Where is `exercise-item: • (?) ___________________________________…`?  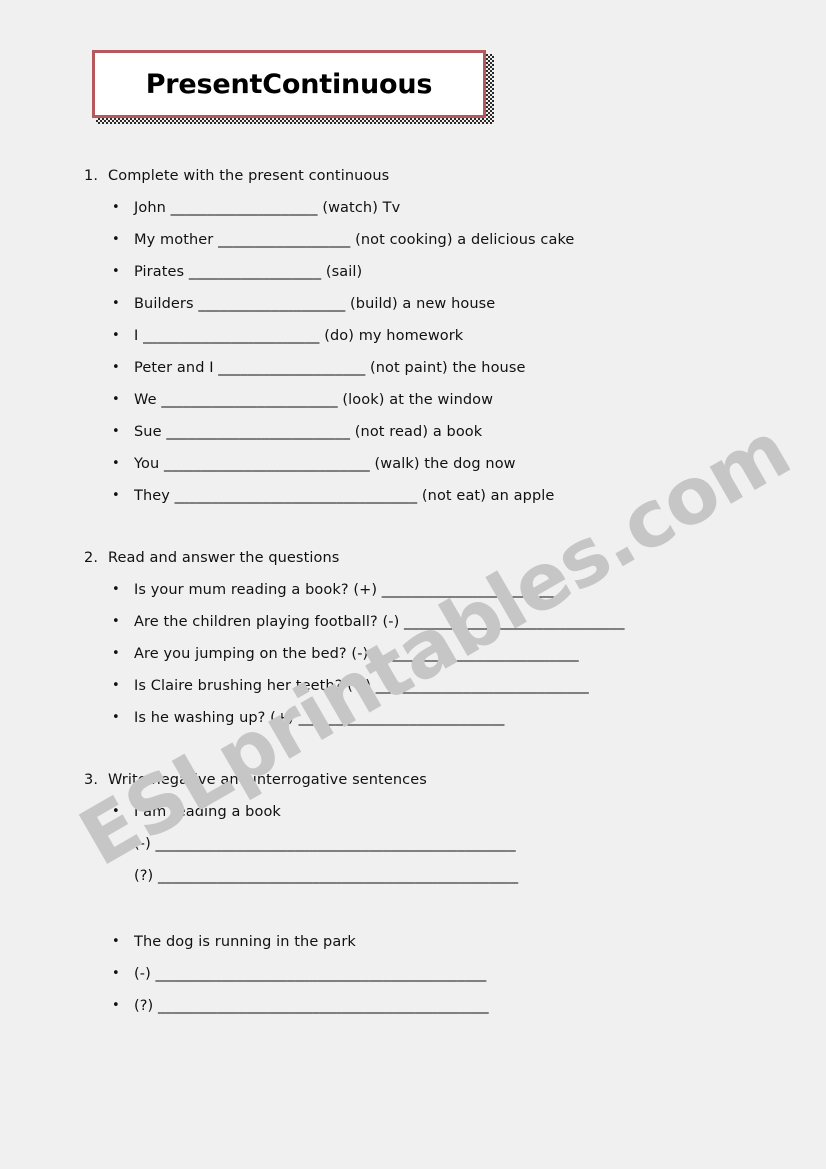 exercise-item: • (?) ___________________________________… is located at coordinates (413, 1006).